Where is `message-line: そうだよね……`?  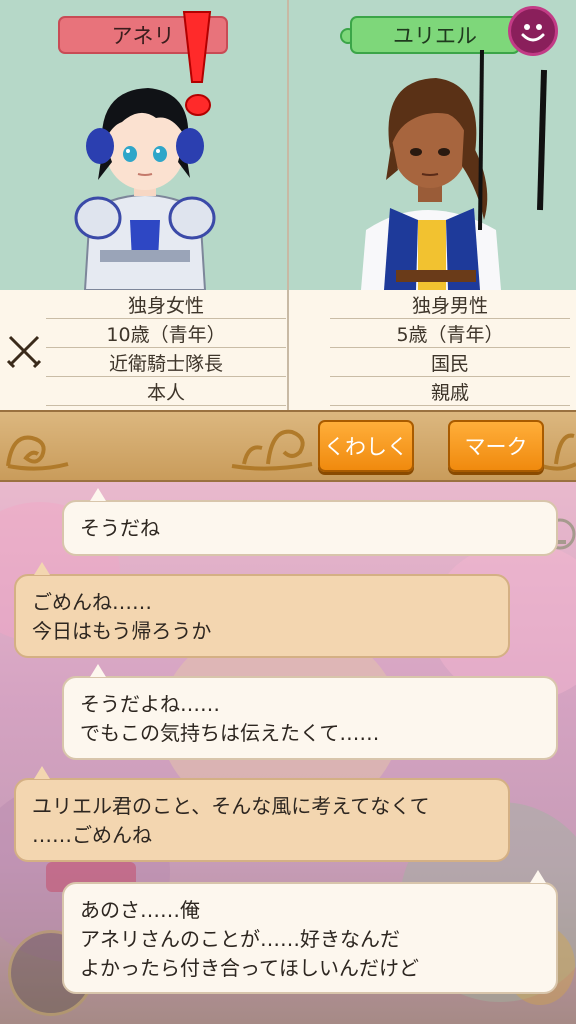 message-line: そうだよね…… is located at coordinates (150, 704).